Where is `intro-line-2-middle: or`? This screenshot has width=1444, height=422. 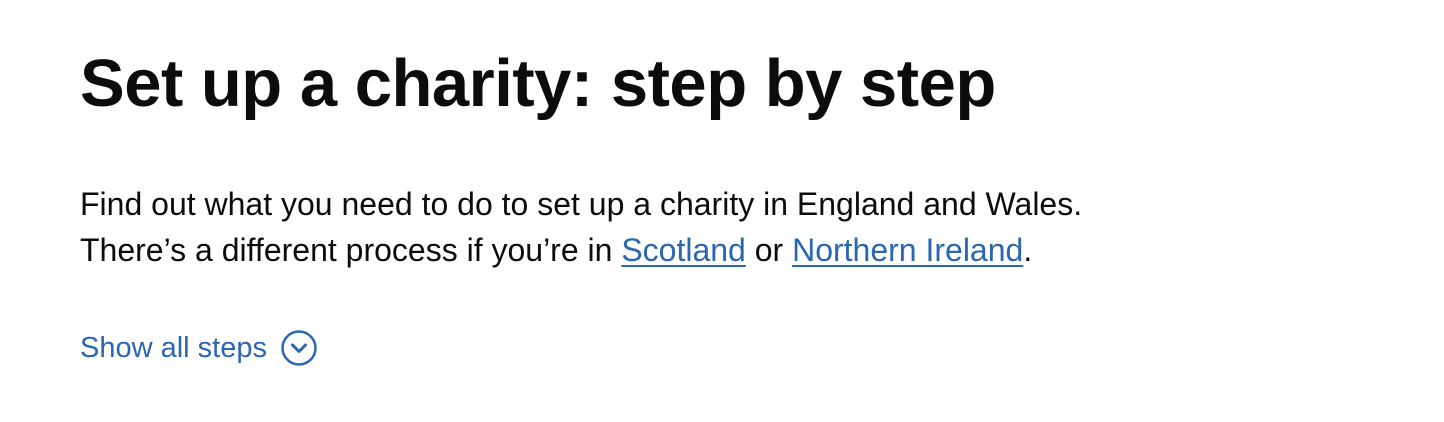 intro-line-2-middle: or is located at coordinates (769, 250).